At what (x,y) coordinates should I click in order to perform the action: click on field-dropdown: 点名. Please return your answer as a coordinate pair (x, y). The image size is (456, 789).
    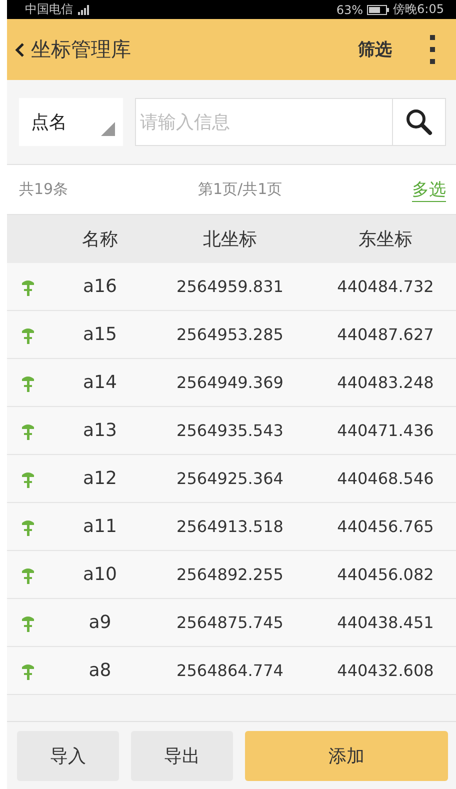
    Looking at the image, I should click on (71, 122).